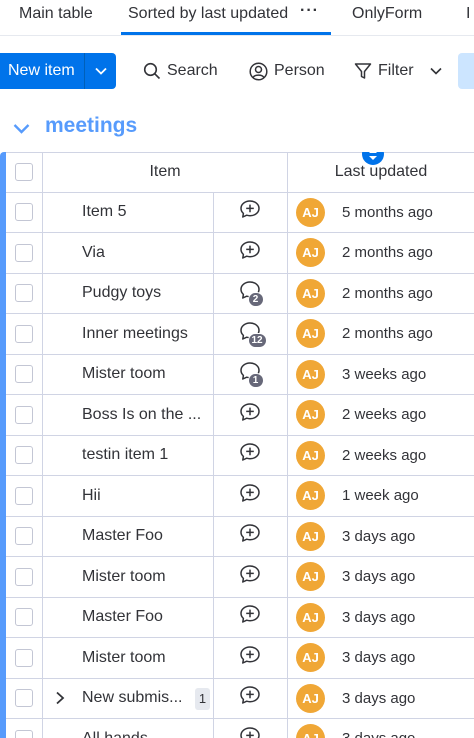 This screenshot has height=738, width=474. I want to click on tab-onlyform: OnlyForm, so click(387, 14).